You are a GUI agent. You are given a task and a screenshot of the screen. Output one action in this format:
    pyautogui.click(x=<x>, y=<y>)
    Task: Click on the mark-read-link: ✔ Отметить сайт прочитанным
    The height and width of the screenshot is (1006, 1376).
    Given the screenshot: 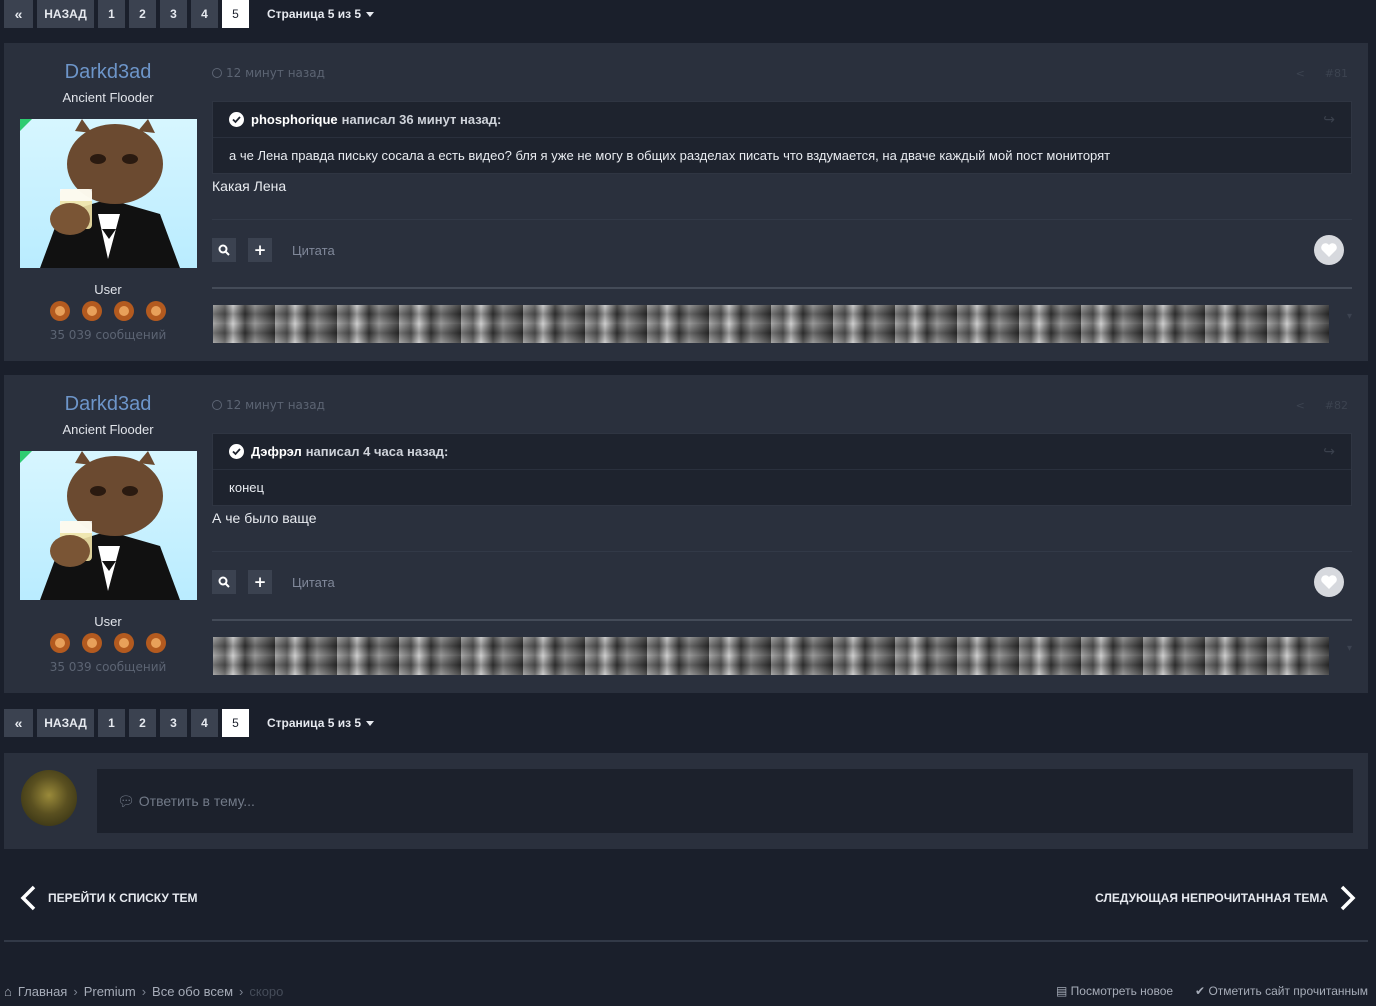 What is the action you would take?
    pyautogui.click(x=1281, y=991)
    